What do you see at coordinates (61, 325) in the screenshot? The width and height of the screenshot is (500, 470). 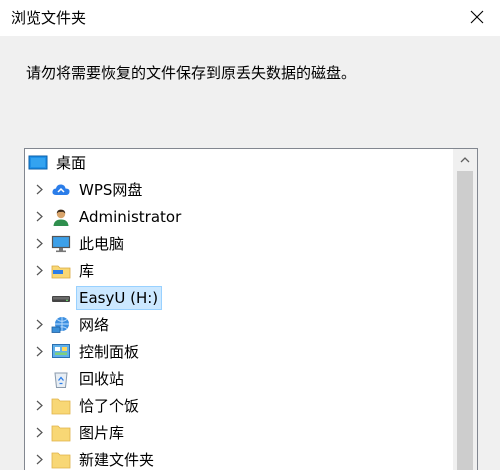 I see `network-icon` at bounding box center [61, 325].